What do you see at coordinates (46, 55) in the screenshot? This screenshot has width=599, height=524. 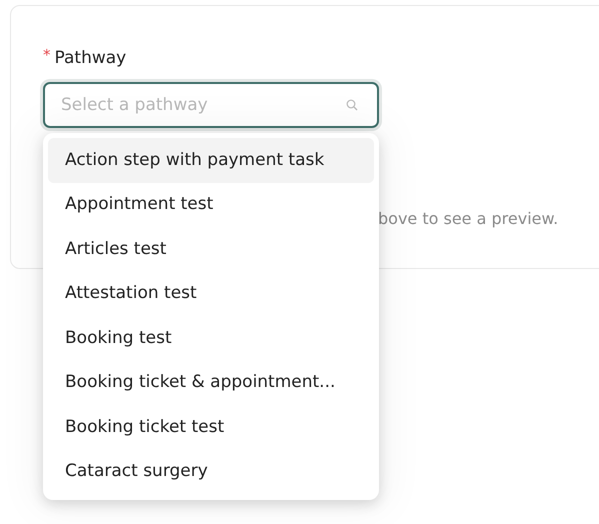 I see `required-asterisk: *` at bounding box center [46, 55].